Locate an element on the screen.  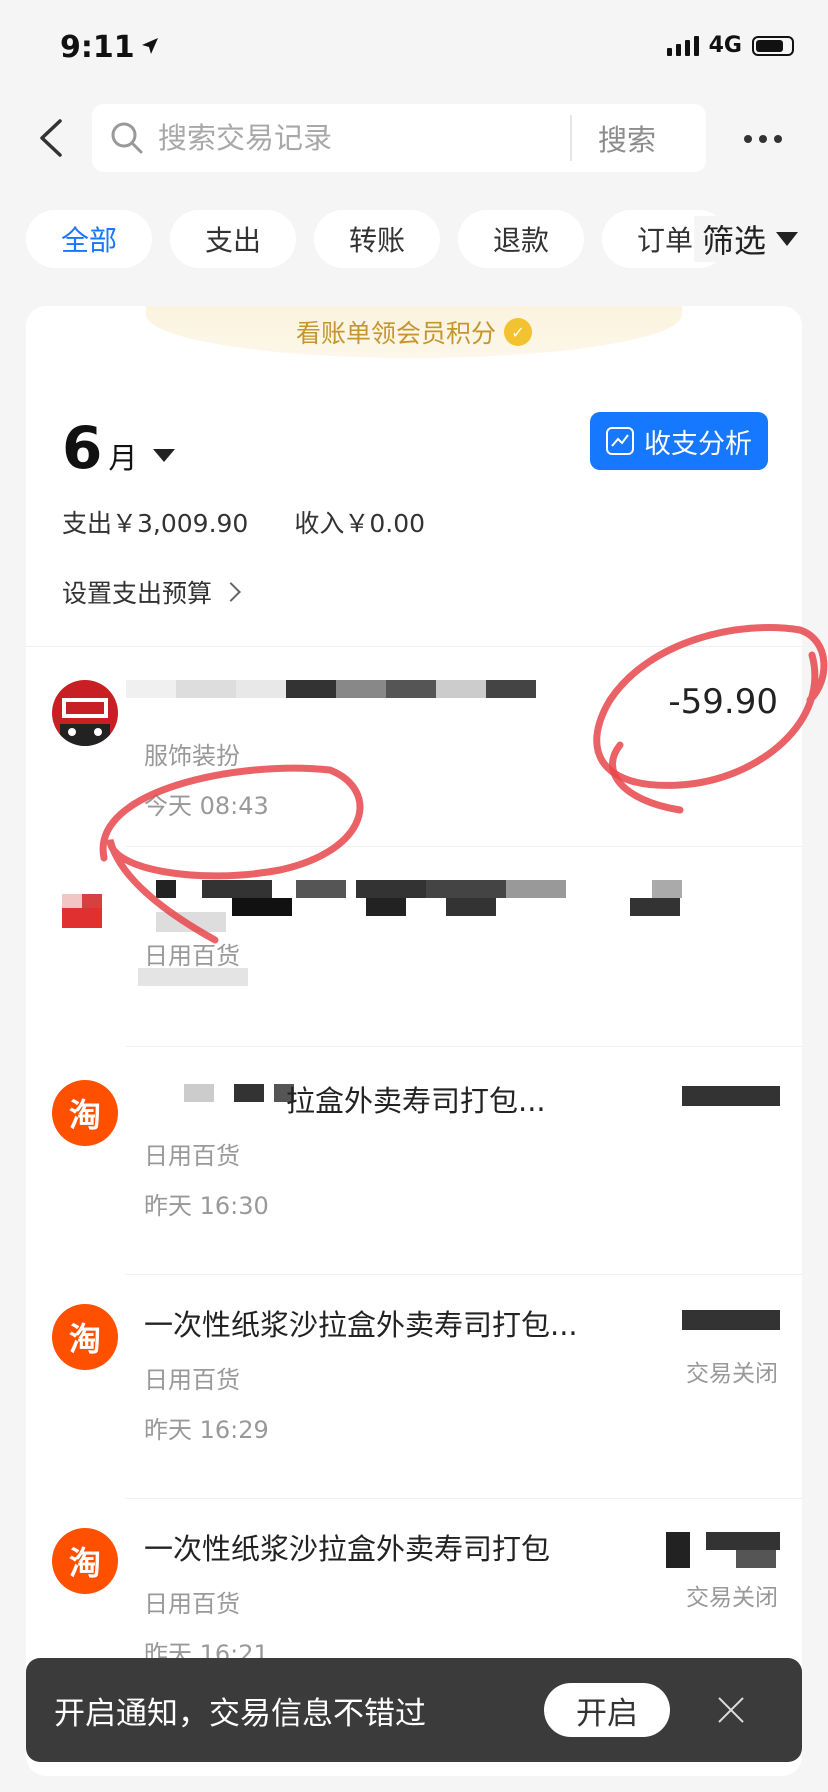
close-icon is located at coordinates (731, 1710).